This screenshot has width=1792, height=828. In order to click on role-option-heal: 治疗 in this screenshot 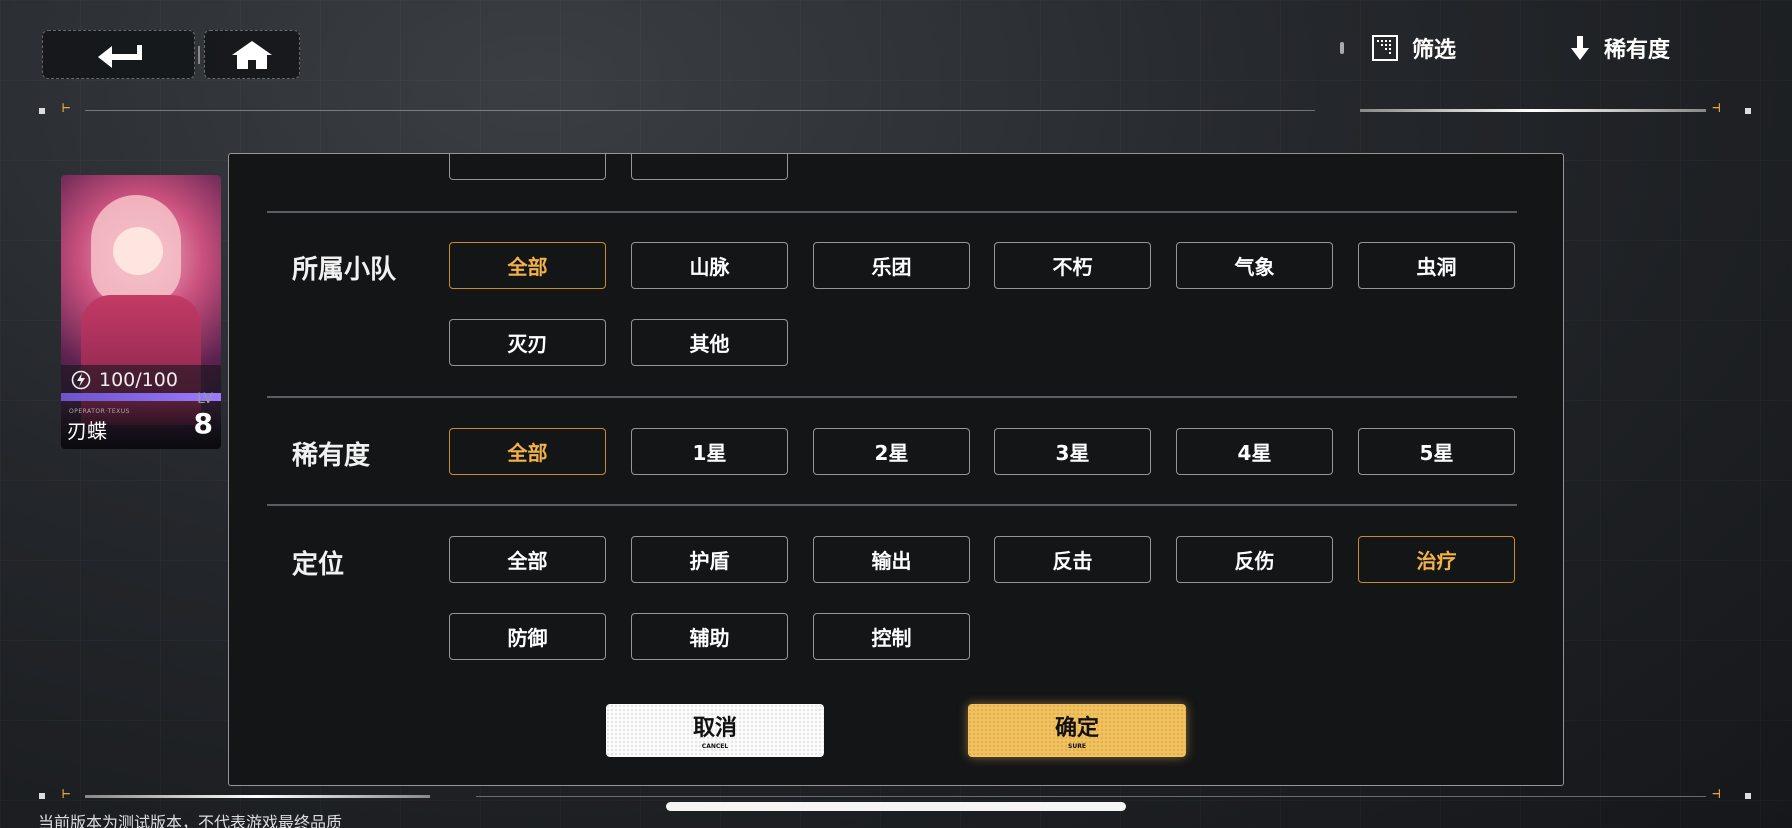, I will do `click(1436, 559)`.